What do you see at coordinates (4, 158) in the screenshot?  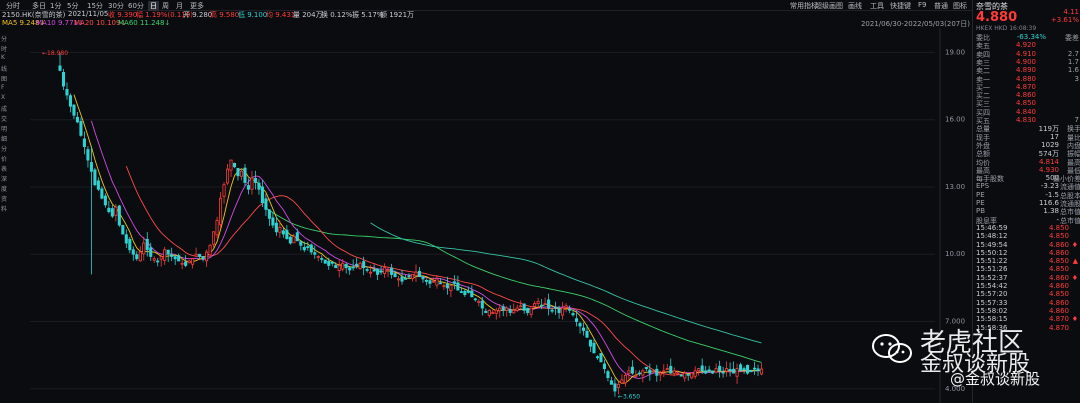 I see `side-tab-char: 价` at bounding box center [4, 158].